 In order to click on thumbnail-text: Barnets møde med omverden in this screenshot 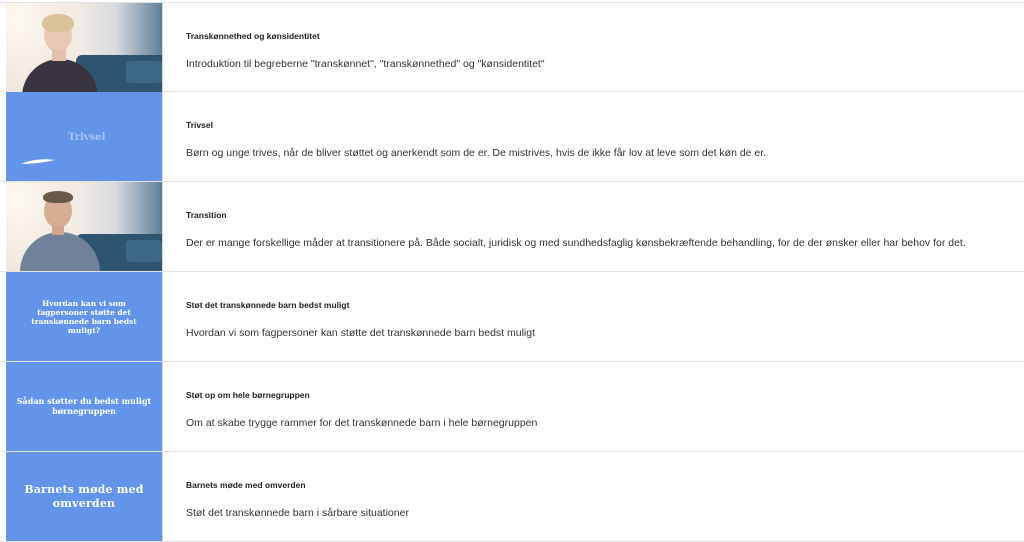, I will do `click(84, 496)`.